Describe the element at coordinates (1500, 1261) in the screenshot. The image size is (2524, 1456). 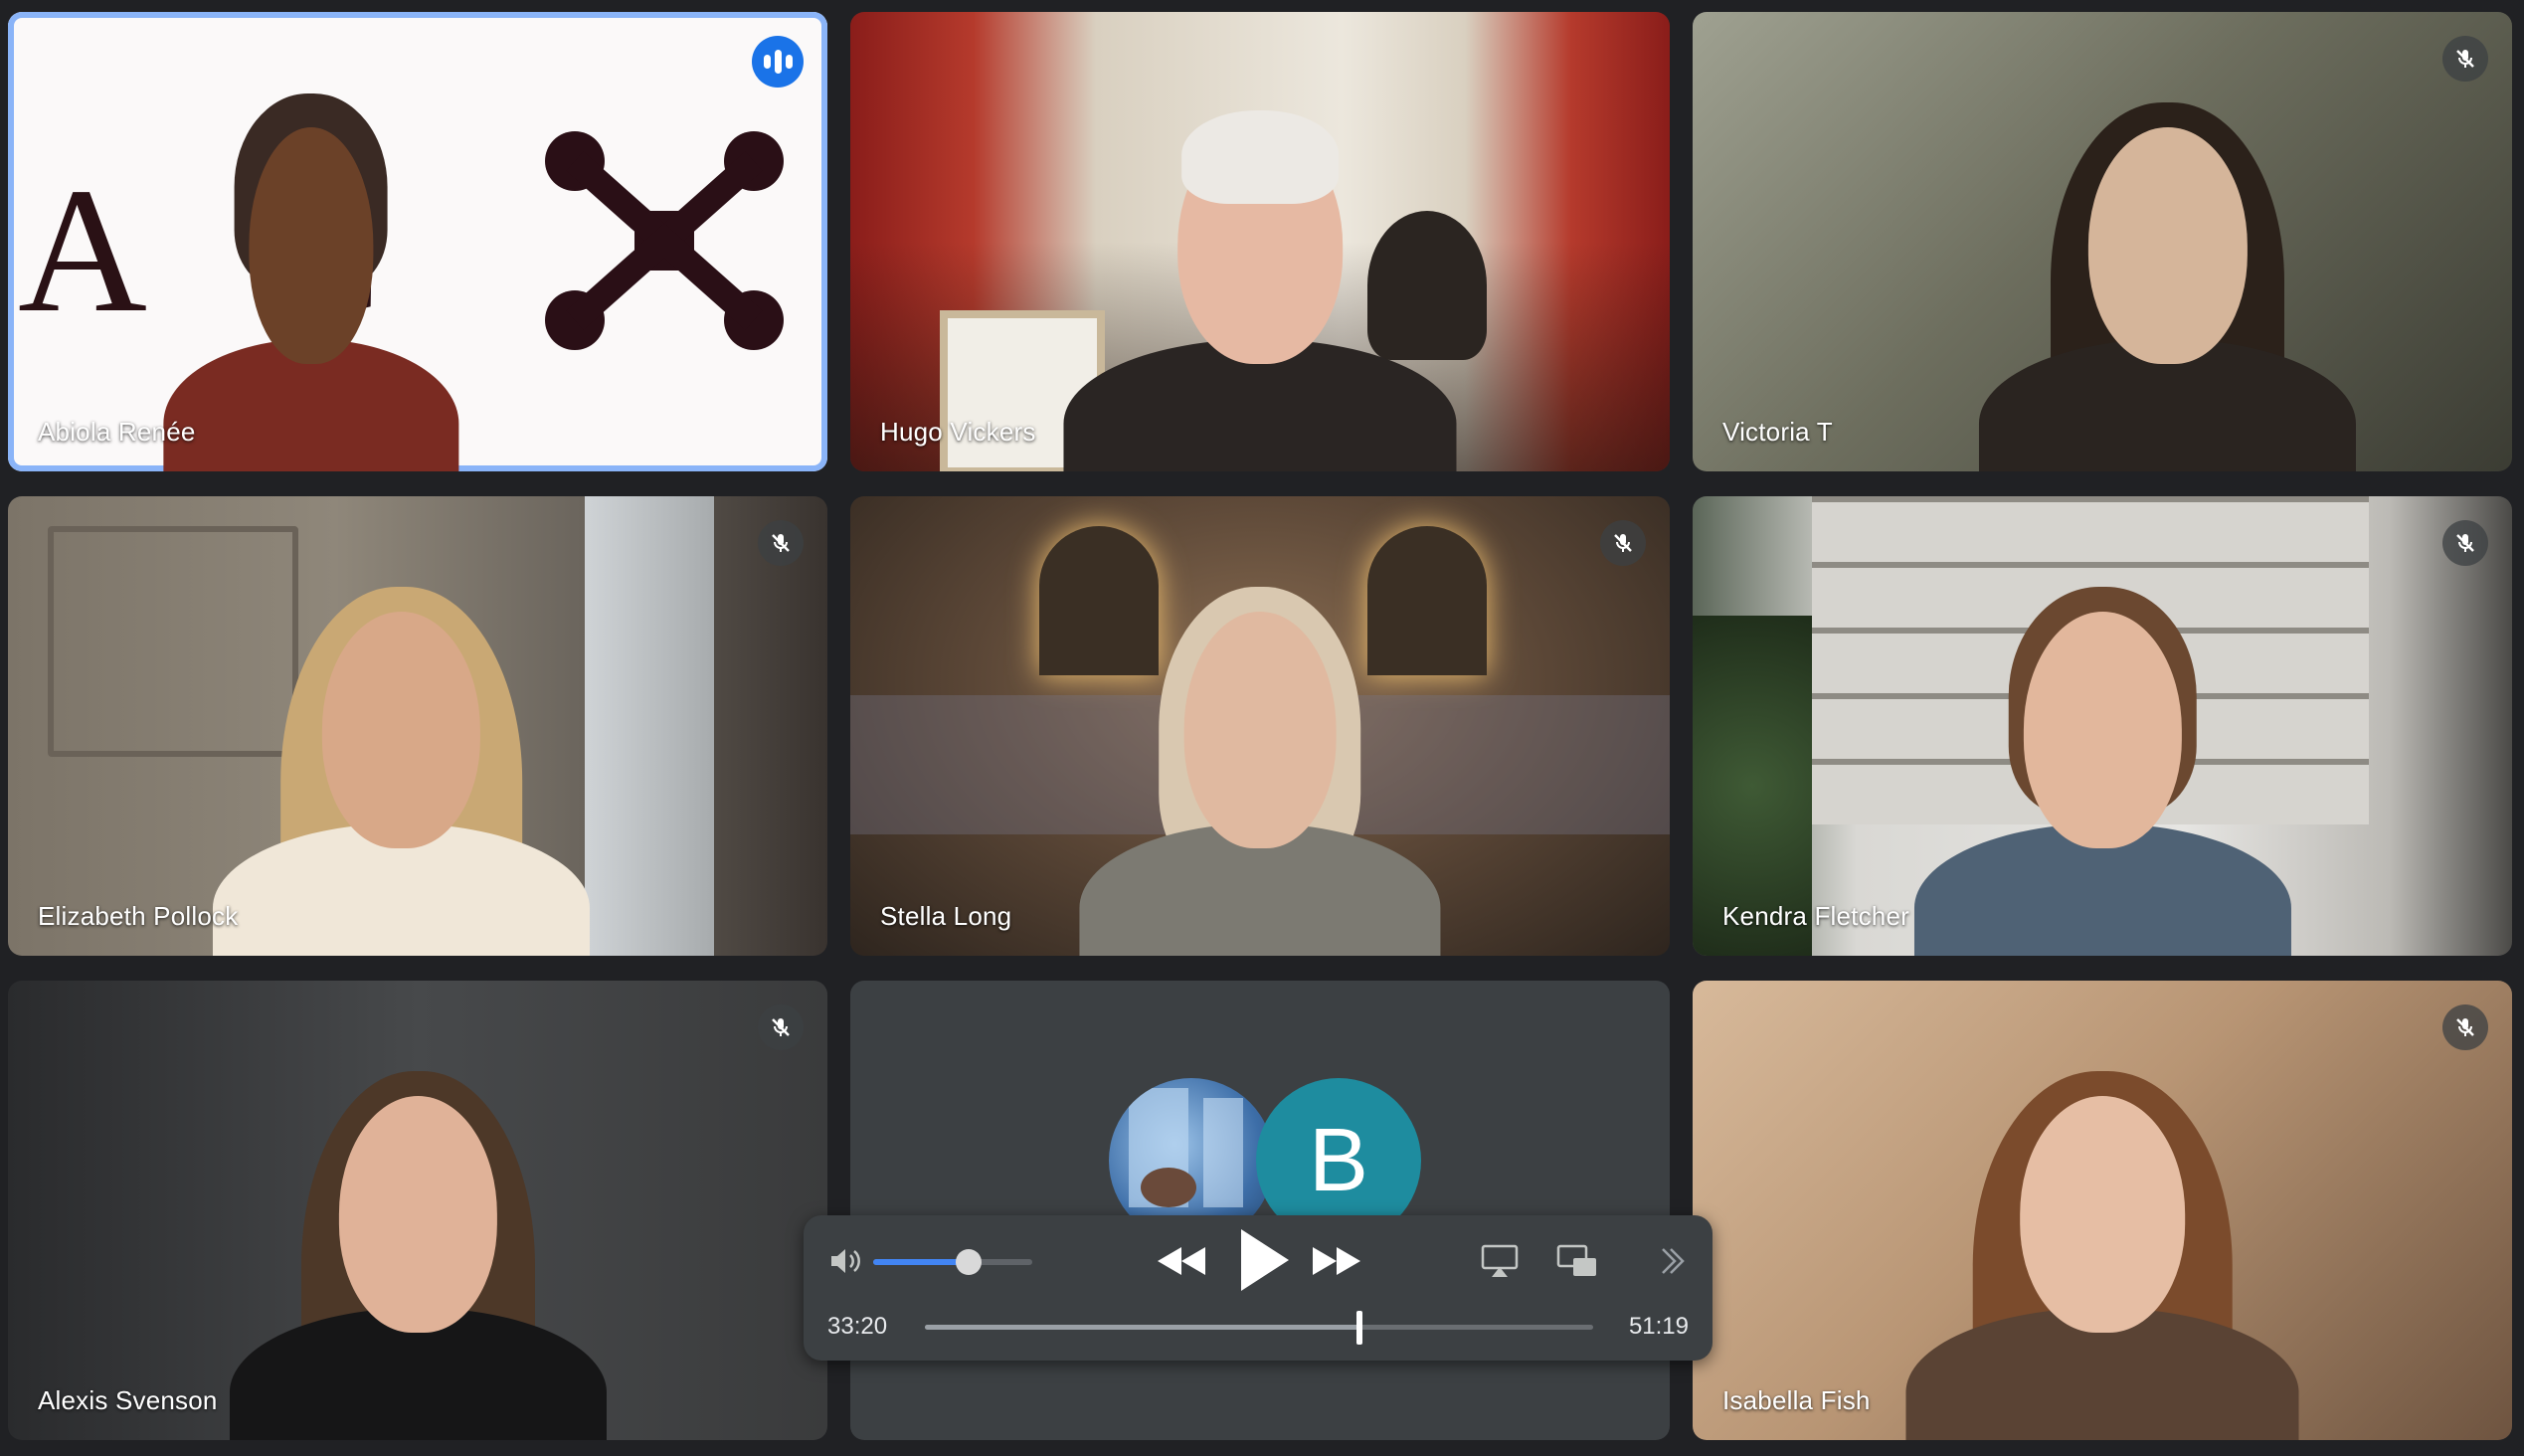
I see `airplay-icon` at that location.